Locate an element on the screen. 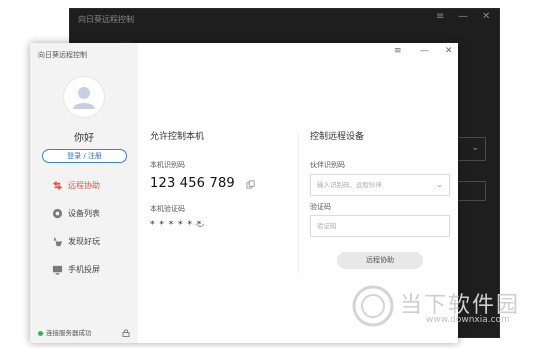 The width and height of the screenshot is (539, 348). status-dot is located at coordinates (40, 333).